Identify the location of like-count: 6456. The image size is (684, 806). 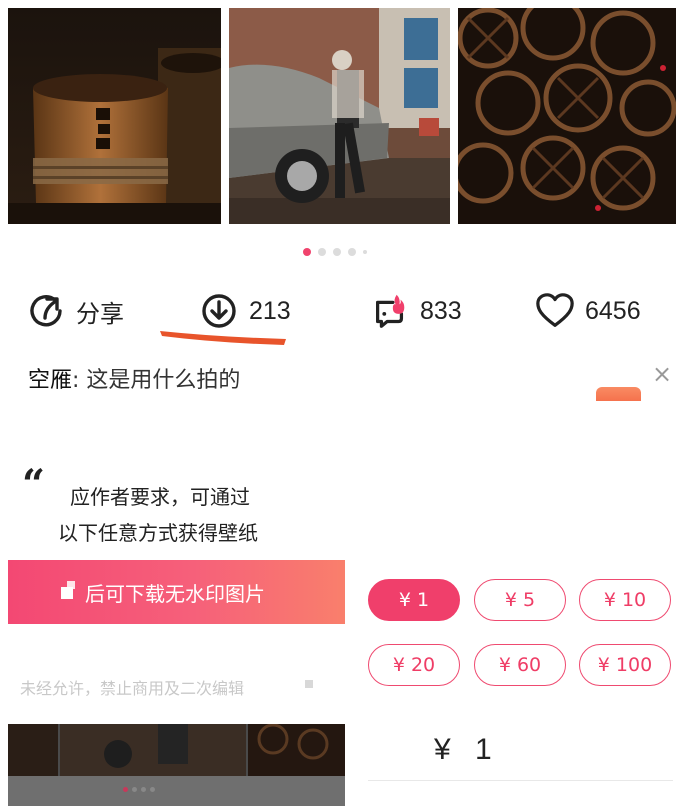
(613, 310).